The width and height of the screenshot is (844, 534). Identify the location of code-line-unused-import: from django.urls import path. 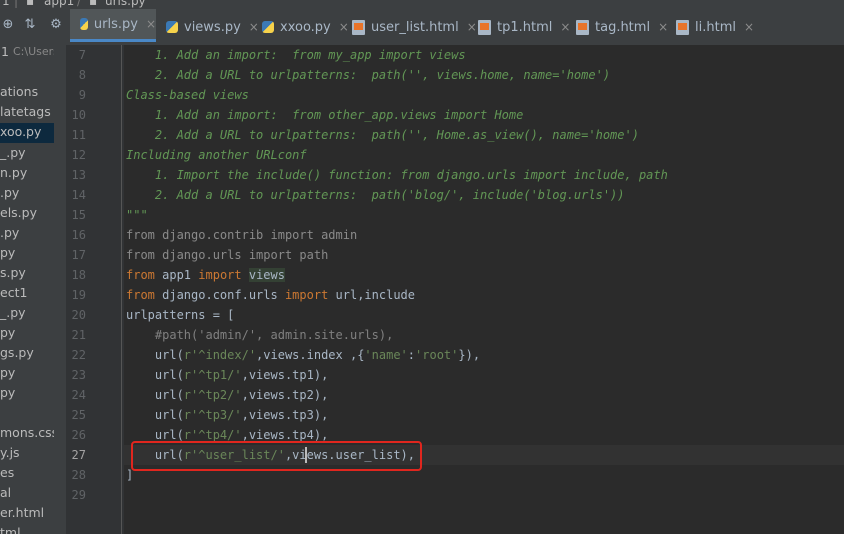
(227, 255).